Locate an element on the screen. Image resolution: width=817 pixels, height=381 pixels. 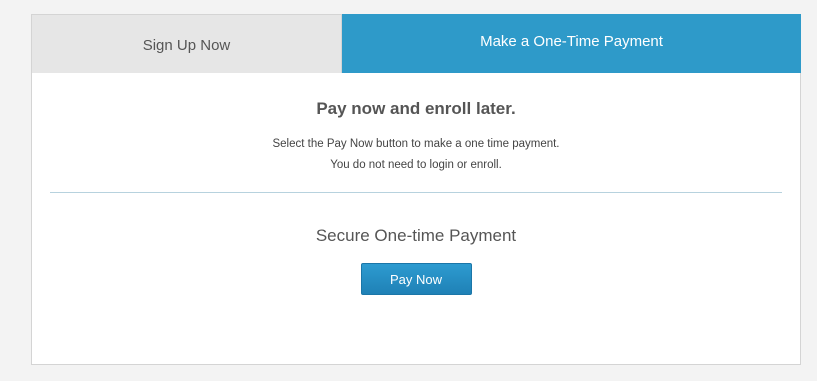
tab-bar: Sign Up Now Make a One-Time Payment is located at coordinates (416, 43).